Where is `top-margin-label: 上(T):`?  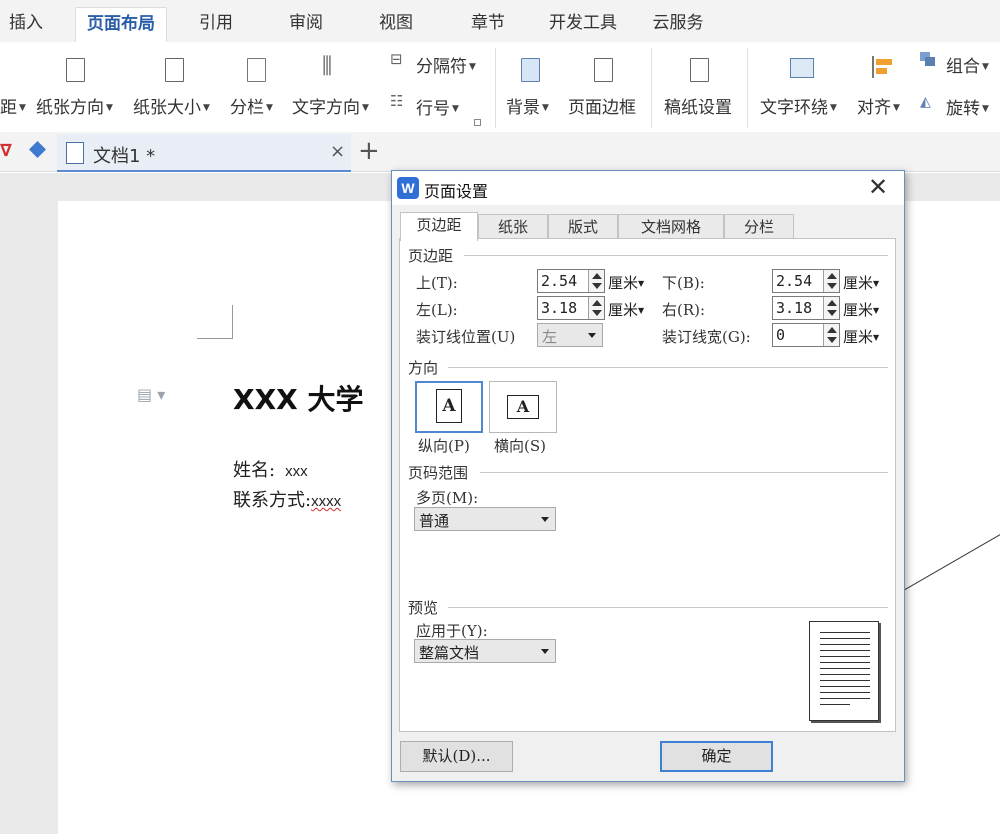 top-margin-label: 上(T): is located at coordinates (437, 283).